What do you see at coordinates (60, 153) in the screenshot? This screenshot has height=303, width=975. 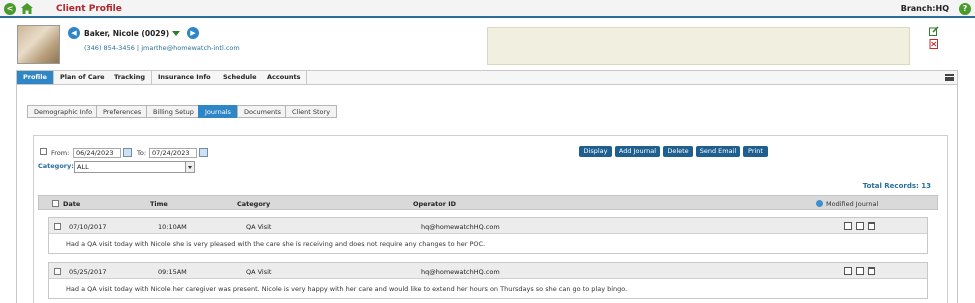 I see `from-label: From:` at bounding box center [60, 153].